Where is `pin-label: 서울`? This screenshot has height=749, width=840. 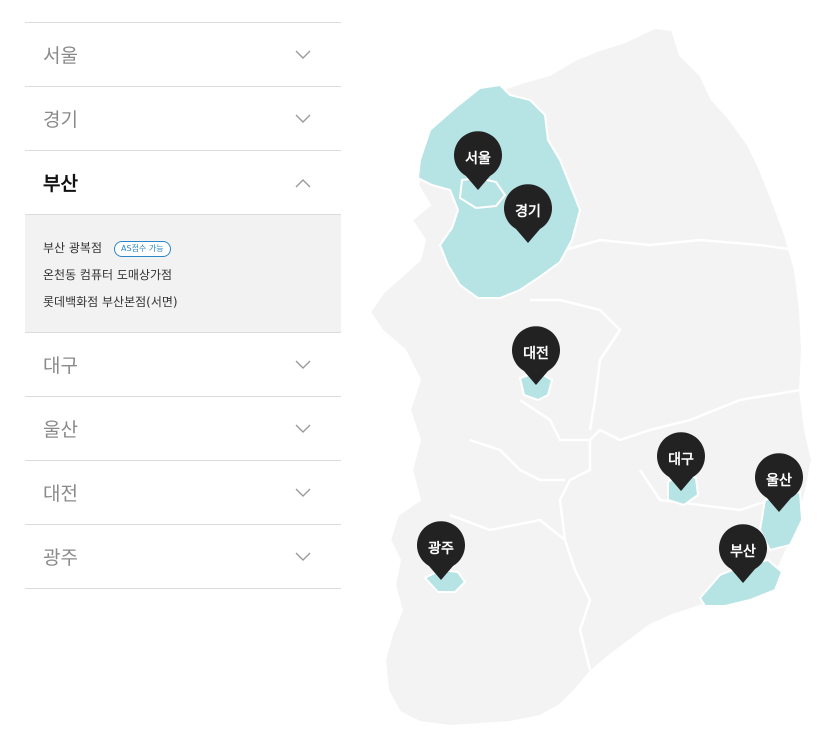
pin-label: 서울 is located at coordinates (478, 158).